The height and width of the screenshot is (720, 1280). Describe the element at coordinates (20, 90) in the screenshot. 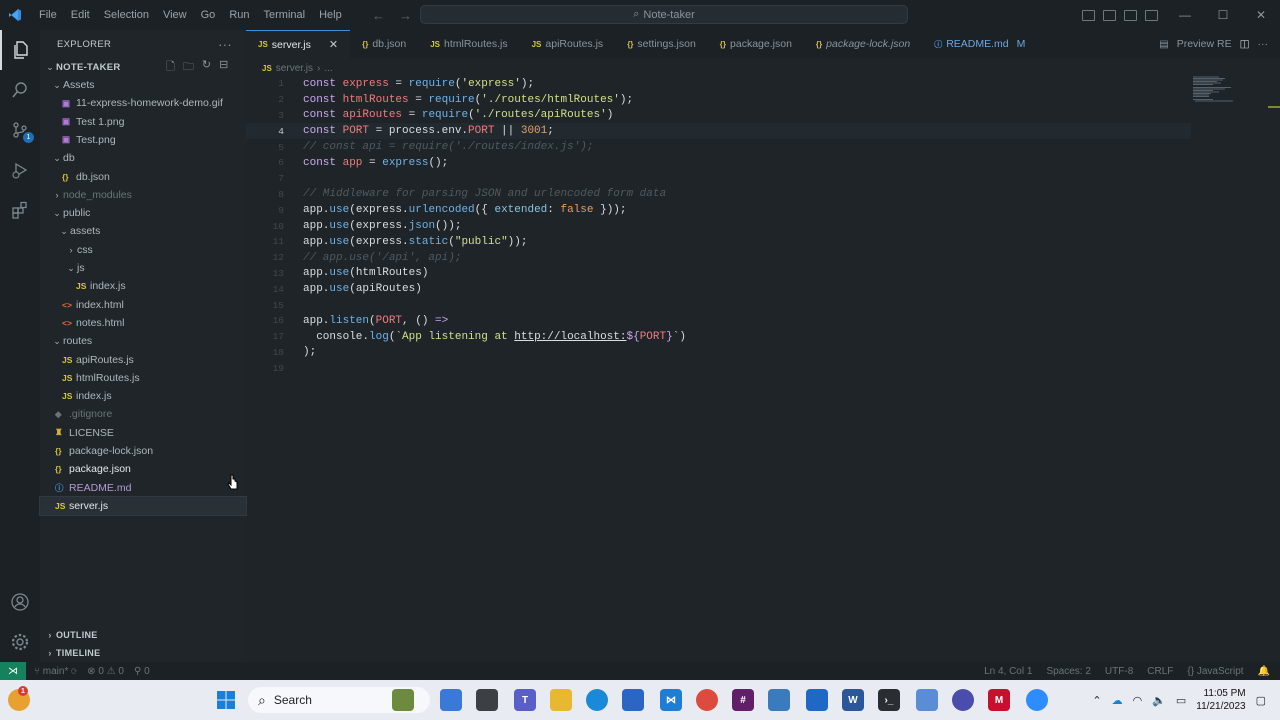

I see `search-view-icon` at that location.